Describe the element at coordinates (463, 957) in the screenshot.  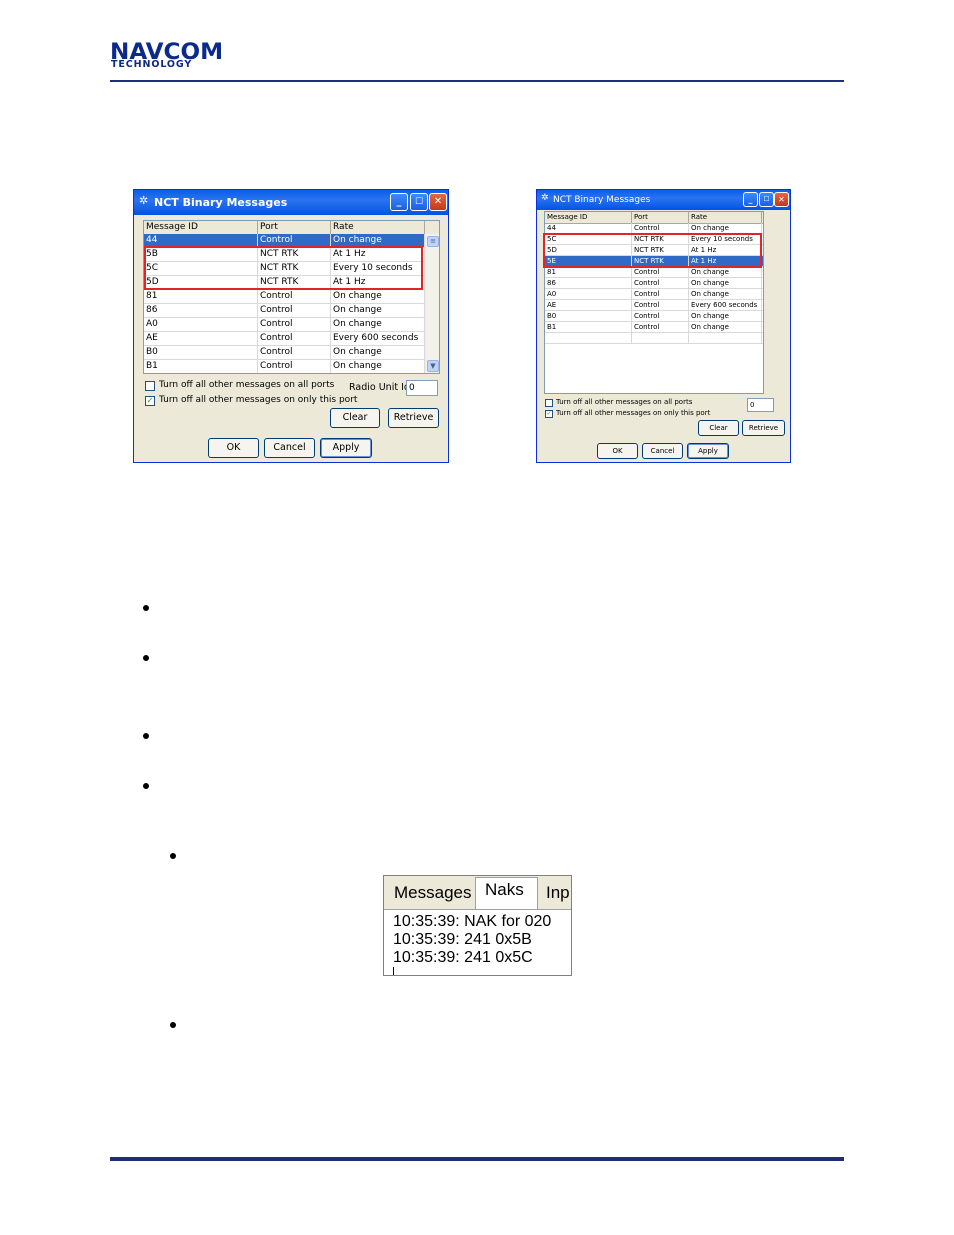
I see `nak-line-3: 10:35:39: 241 0x5C` at that location.